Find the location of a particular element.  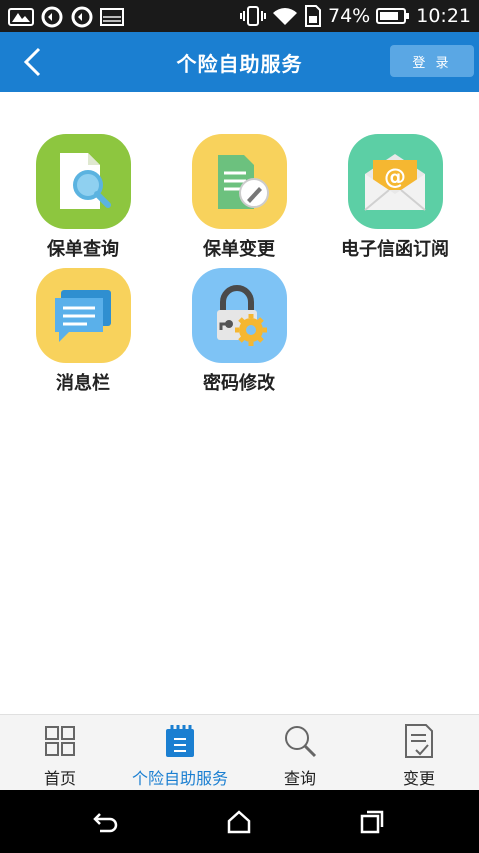

back-icon is located at coordinates (105, 823).